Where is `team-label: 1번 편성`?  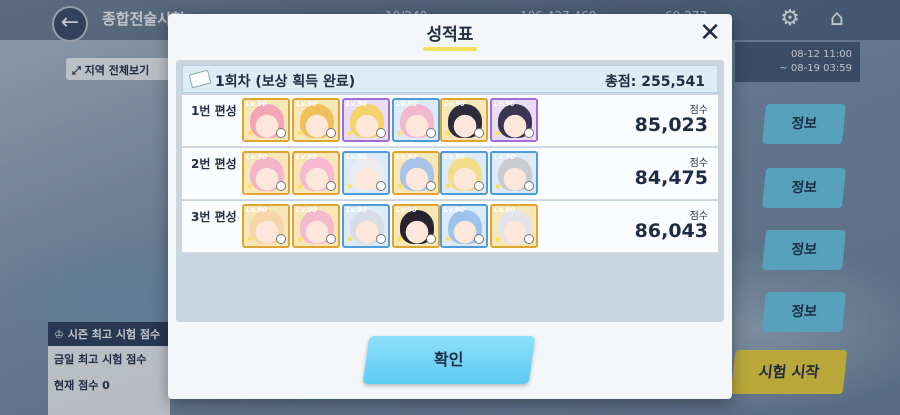
team-label: 1번 편성 is located at coordinates (214, 111).